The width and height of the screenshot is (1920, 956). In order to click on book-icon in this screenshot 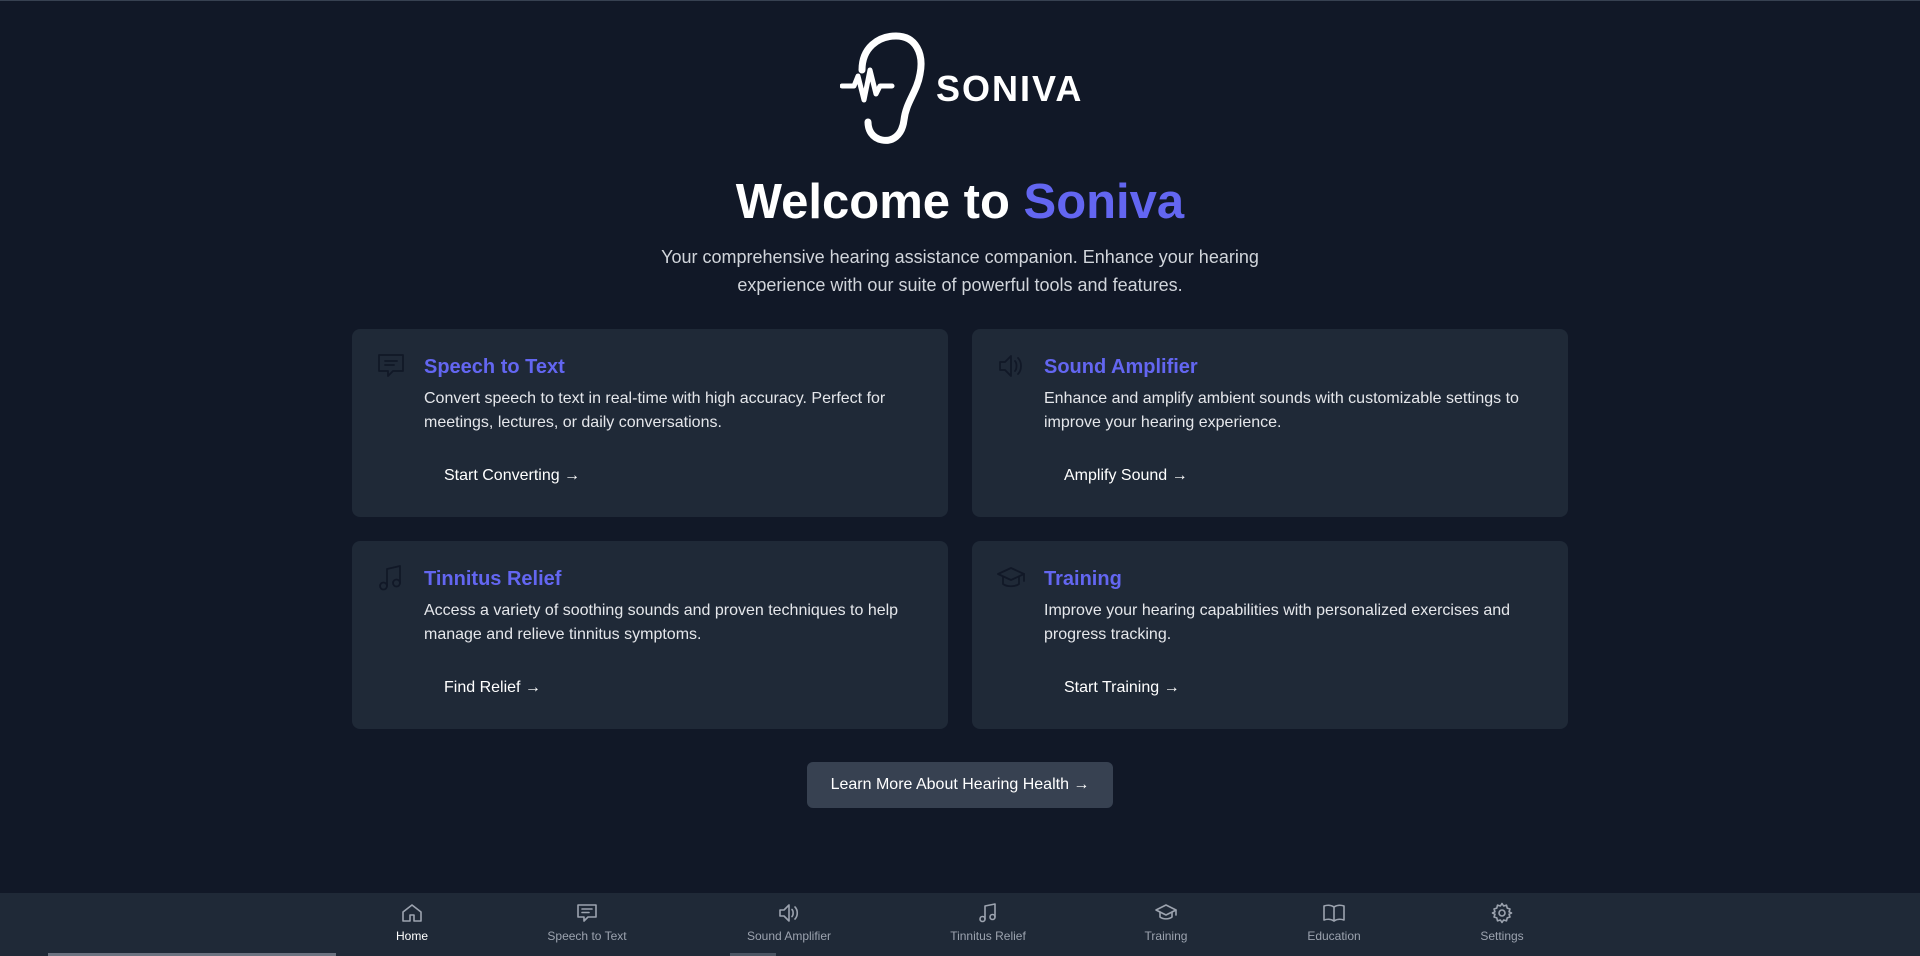, I will do `click(1334, 913)`.